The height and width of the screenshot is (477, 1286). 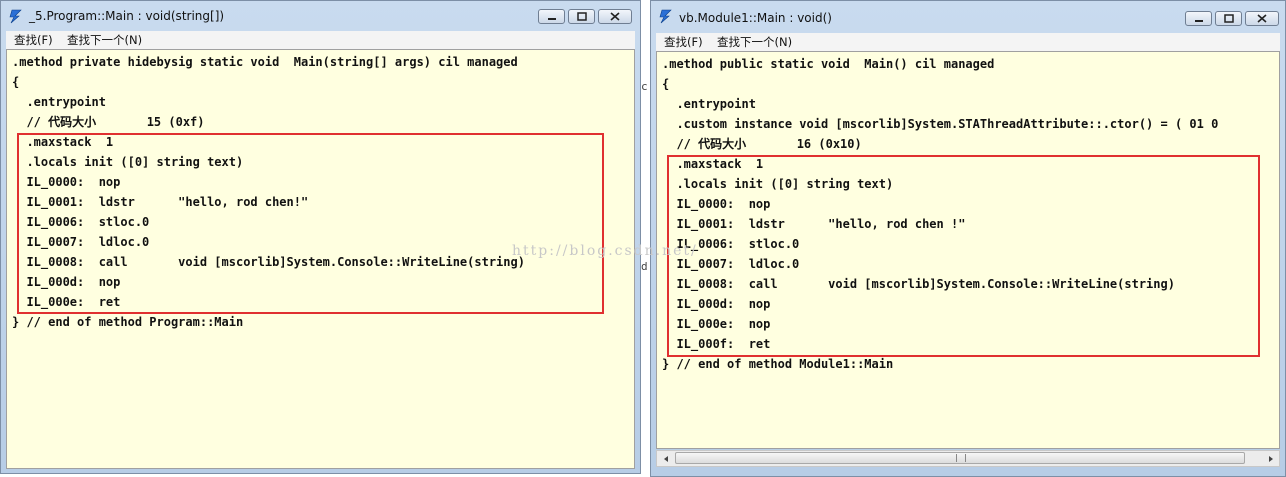 I want to click on code-line: } // end of method Module1::Main, so click(x=778, y=364).